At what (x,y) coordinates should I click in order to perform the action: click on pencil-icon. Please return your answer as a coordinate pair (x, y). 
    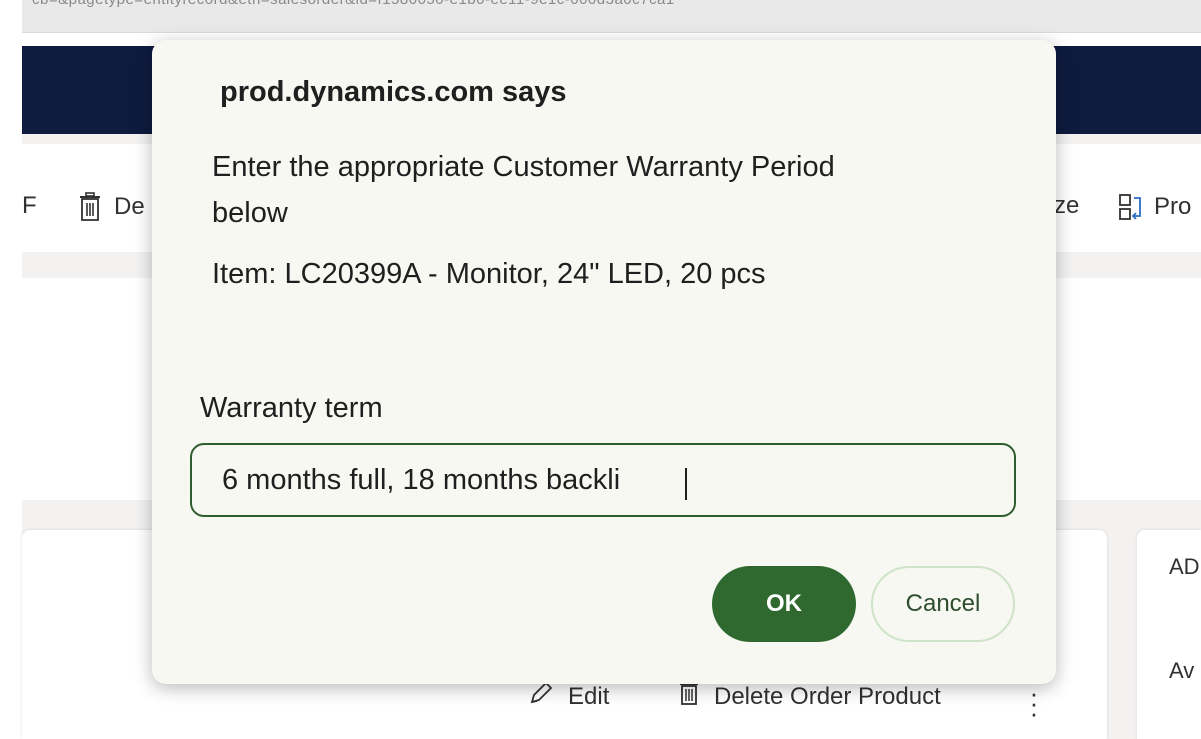
    Looking at the image, I should click on (541, 696).